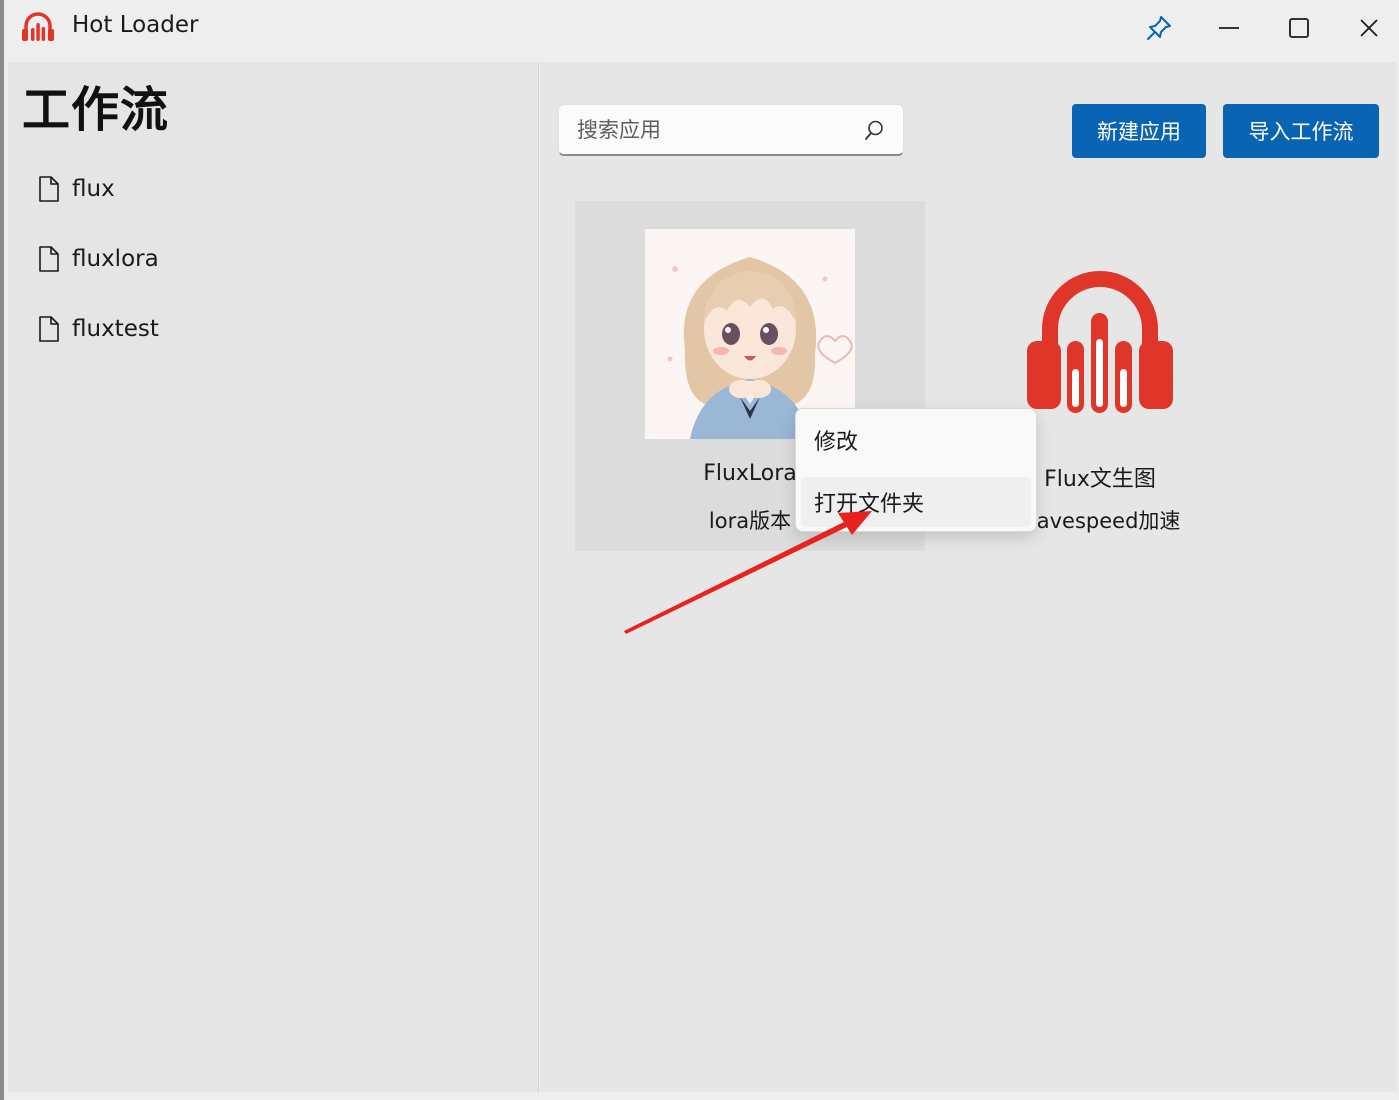 This screenshot has height=1100, width=1399. Describe the element at coordinates (115, 259) in the screenshot. I see `sidebar-item-label: fluxlora` at that location.